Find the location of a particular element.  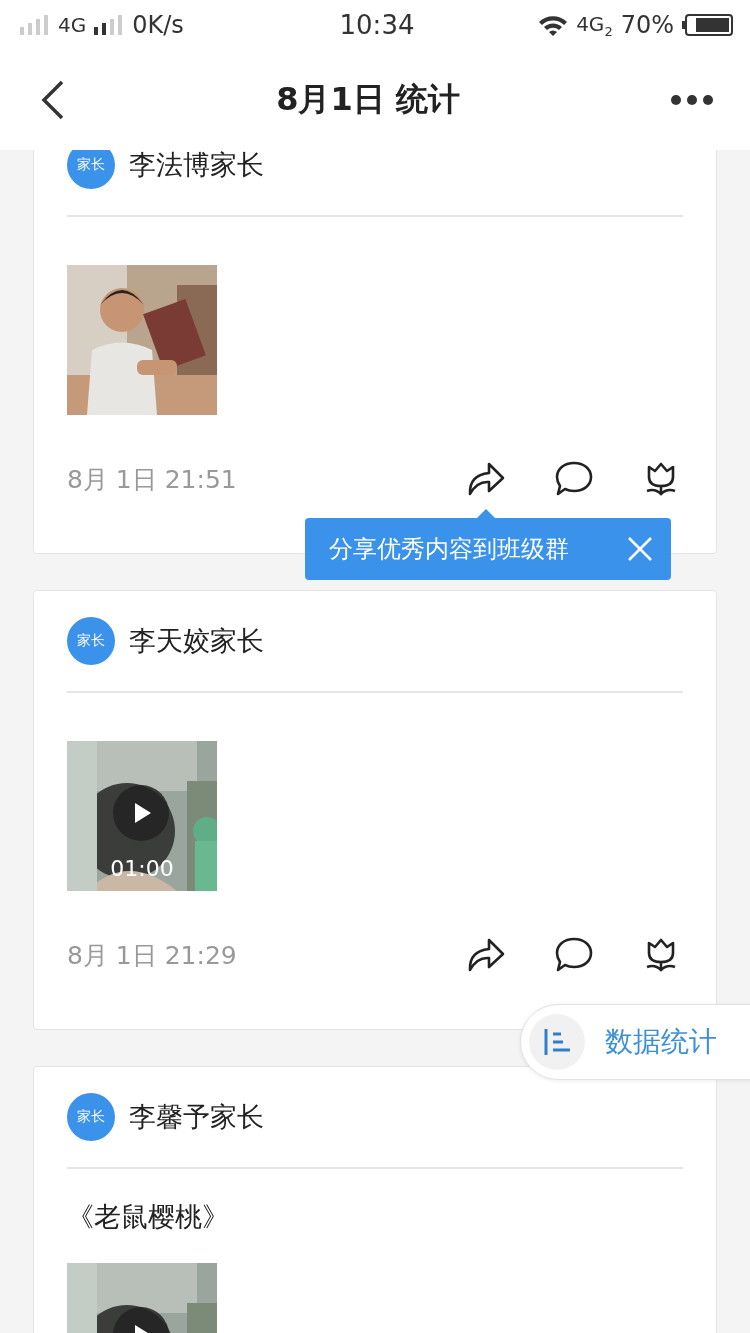

author-name: 李天姣家长 is located at coordinates (196, 641).